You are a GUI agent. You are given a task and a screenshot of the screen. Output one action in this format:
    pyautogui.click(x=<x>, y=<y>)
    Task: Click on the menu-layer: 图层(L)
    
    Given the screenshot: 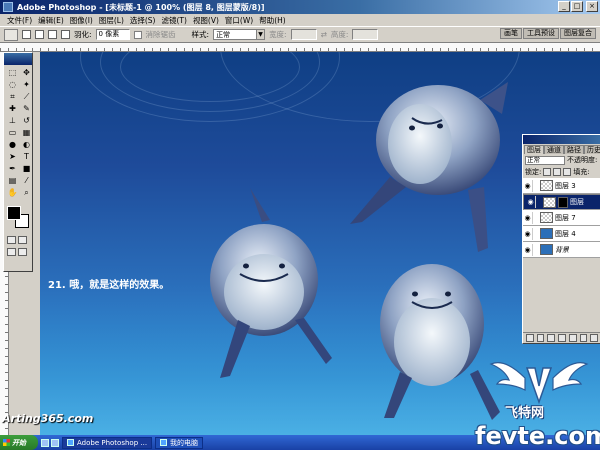 What is the action you would take?
    pyautogui.click(x=111, y=20)
    